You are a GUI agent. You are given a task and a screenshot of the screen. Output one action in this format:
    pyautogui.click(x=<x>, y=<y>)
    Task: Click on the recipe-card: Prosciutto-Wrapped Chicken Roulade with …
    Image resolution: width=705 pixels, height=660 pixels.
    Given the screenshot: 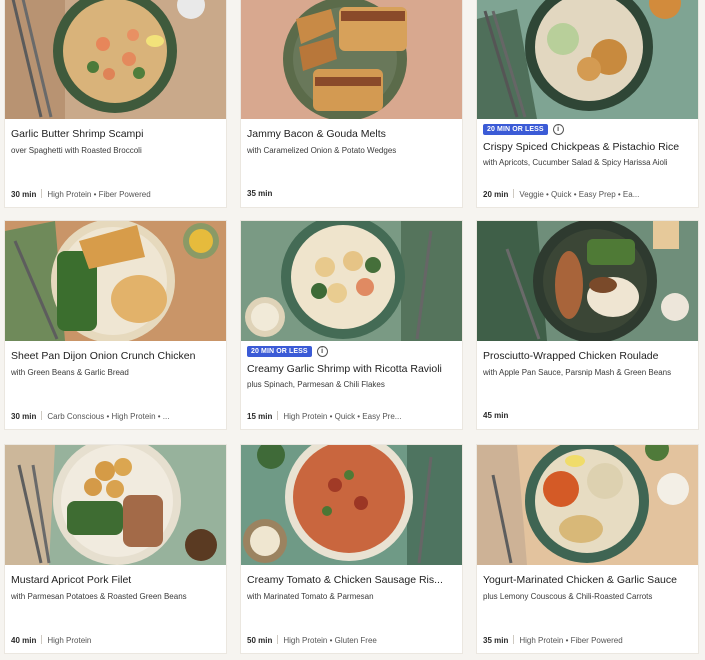 What is the action you would take?
    pyautogui.click(x=587, y=325)
    